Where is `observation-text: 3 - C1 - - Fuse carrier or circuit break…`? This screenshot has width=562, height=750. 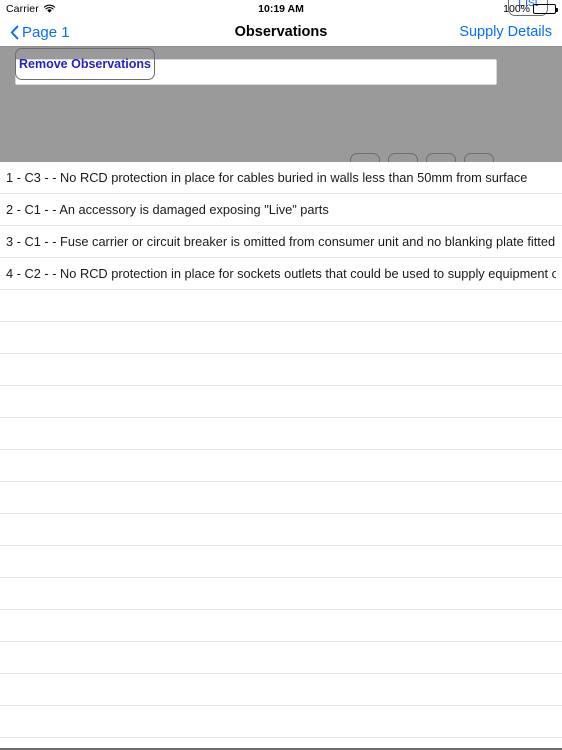
observation-text: 3 - C1 - - Fuse carrier or circuit break… is located at coordinates (281, 241).